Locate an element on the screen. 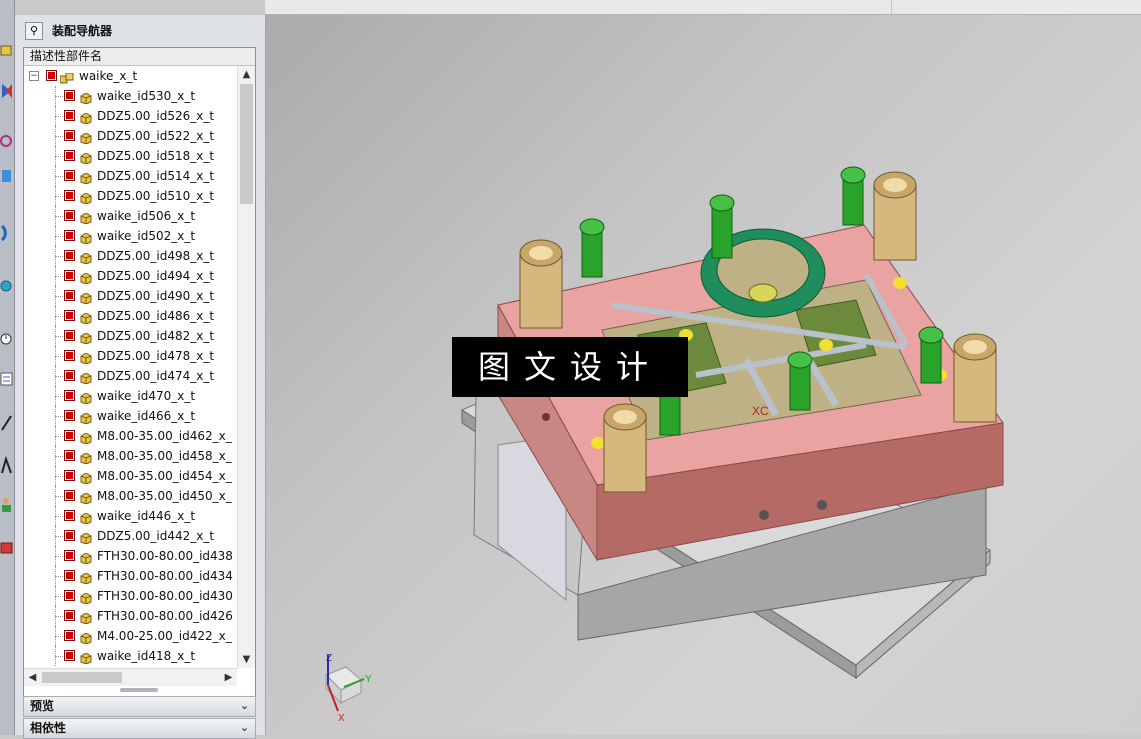 This screenshot has width=1141, height=739. tree-node: DDZ5.00_id514_x_t is located at coordinates (130, 176).